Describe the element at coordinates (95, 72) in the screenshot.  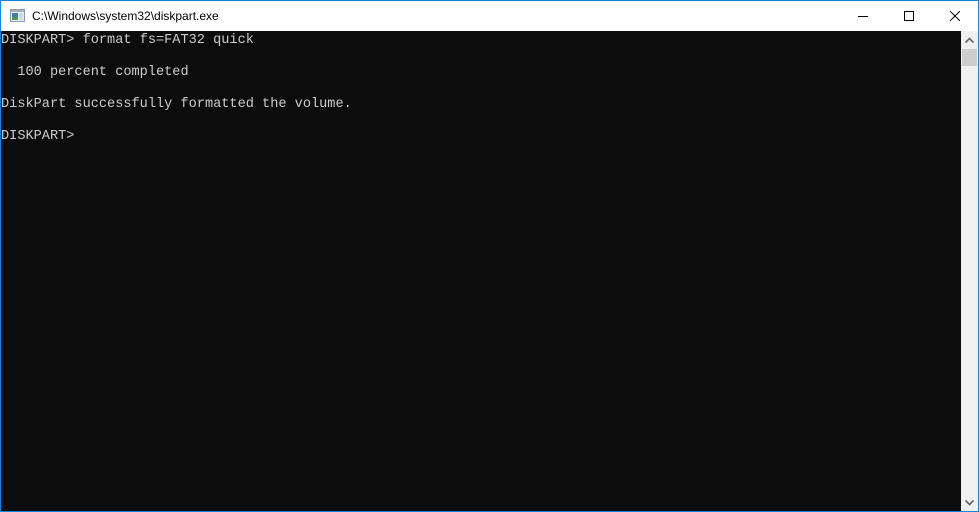
I see `console-line: 100 percent completed` at that location.